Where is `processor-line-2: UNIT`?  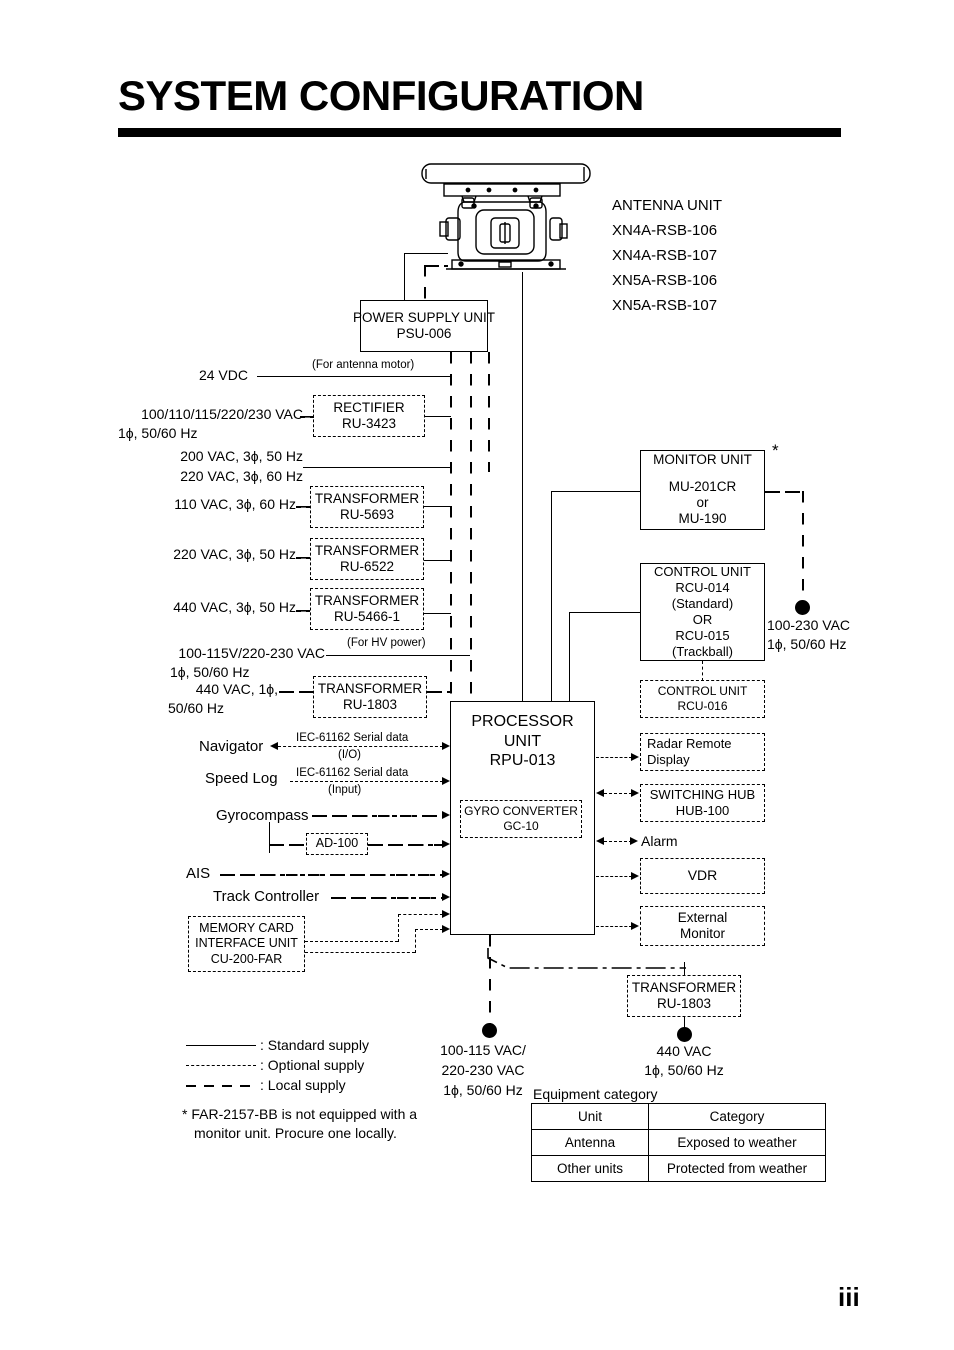
processor-line-2: UNIT is located at coordinates (522, 741).